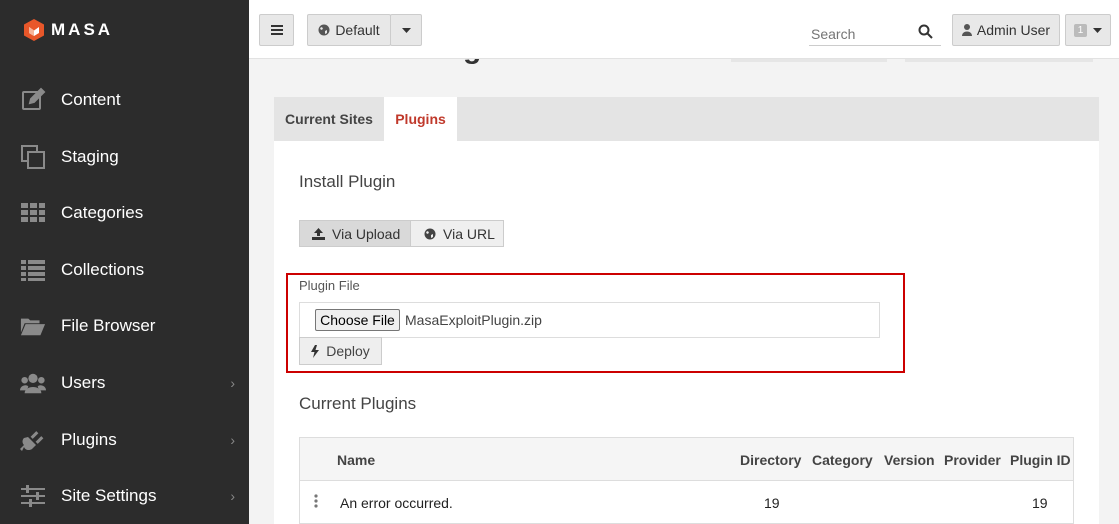  What do you see at coordinates (124, 383) in the screenshot?
I see `sidebar-item-users: Users ›` at bounding box center [124, 383].